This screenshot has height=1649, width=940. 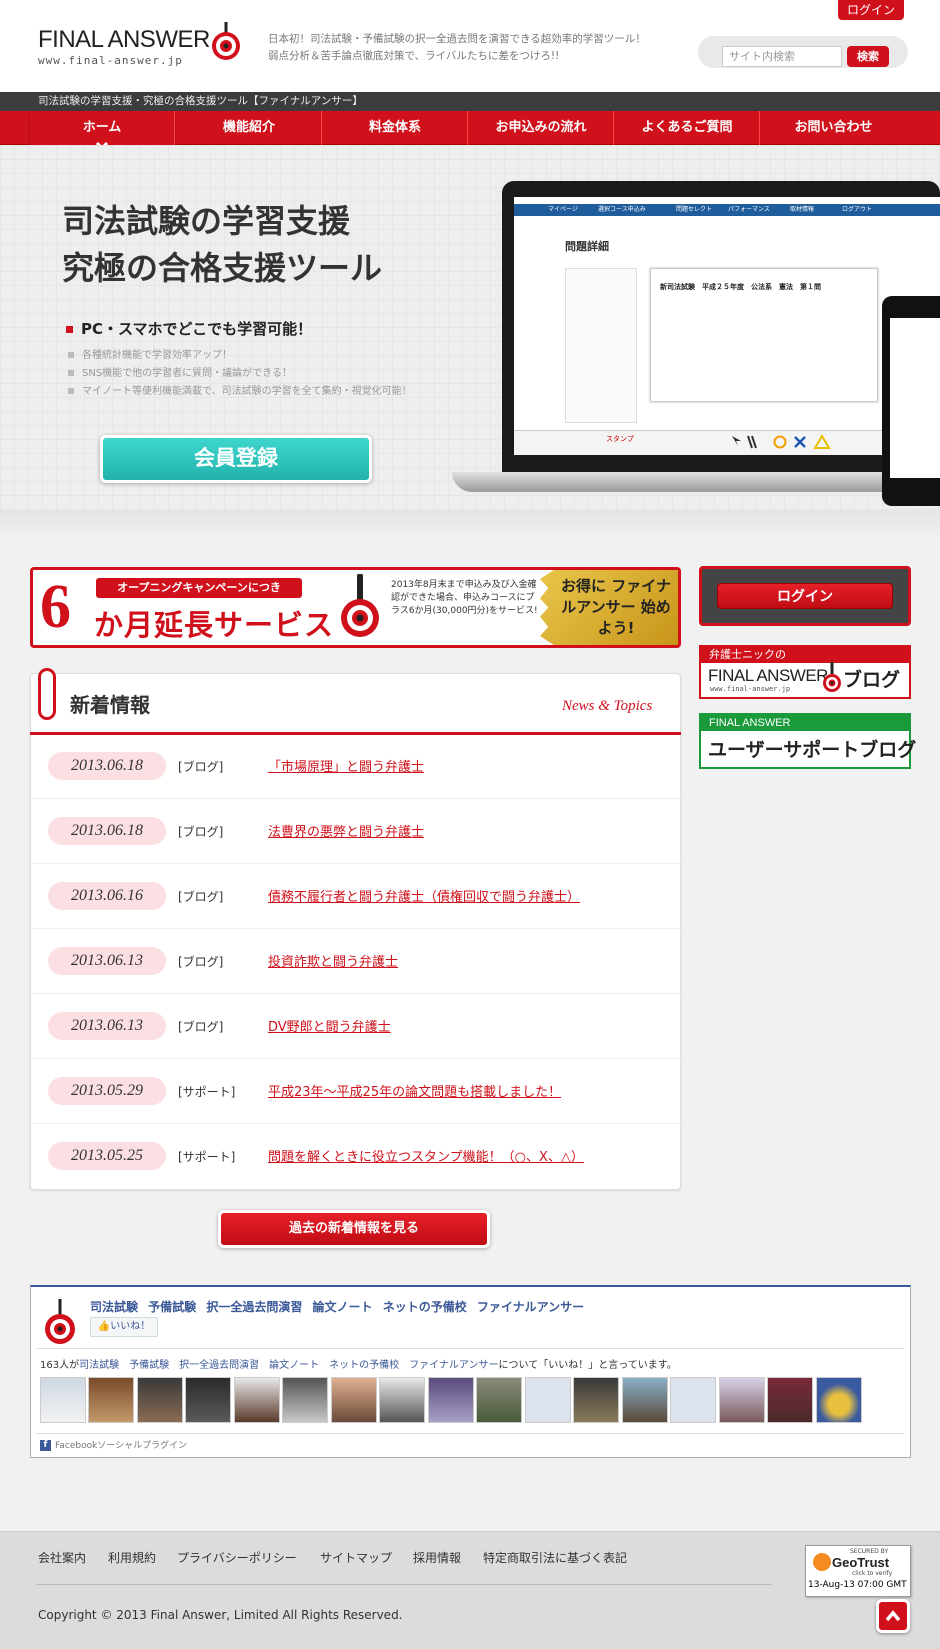 What do you see at coordinates (207, 1157) in the screenshot?
I see `news-category: [サポート]` at bounding box center [207, 1157].